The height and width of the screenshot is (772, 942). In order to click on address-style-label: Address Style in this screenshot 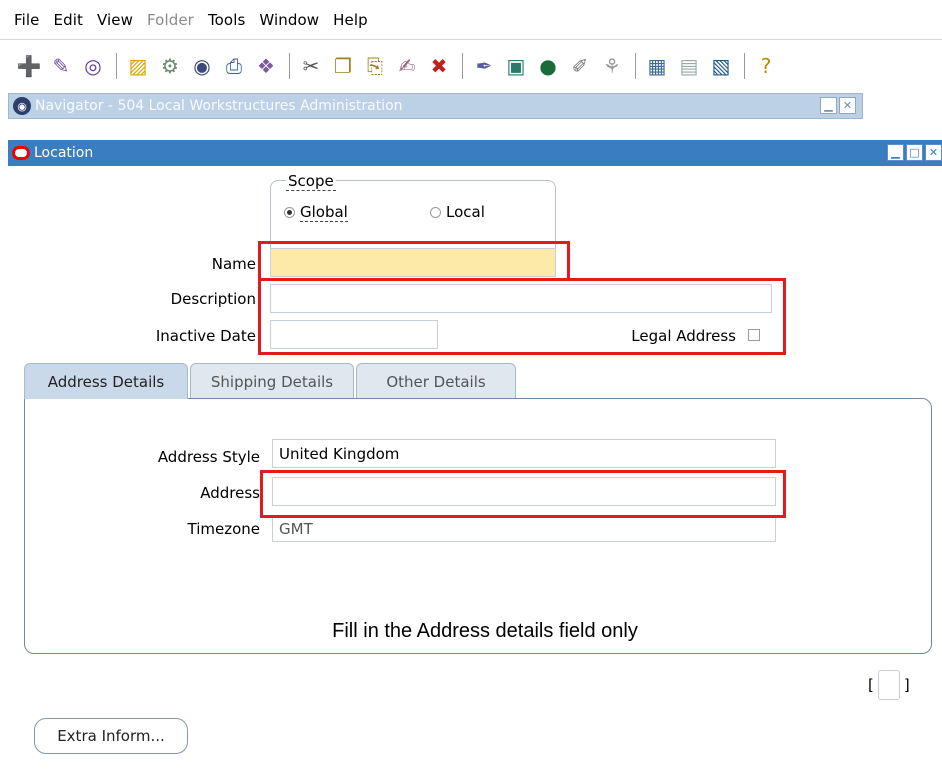, I will do `click(208, 457)`.